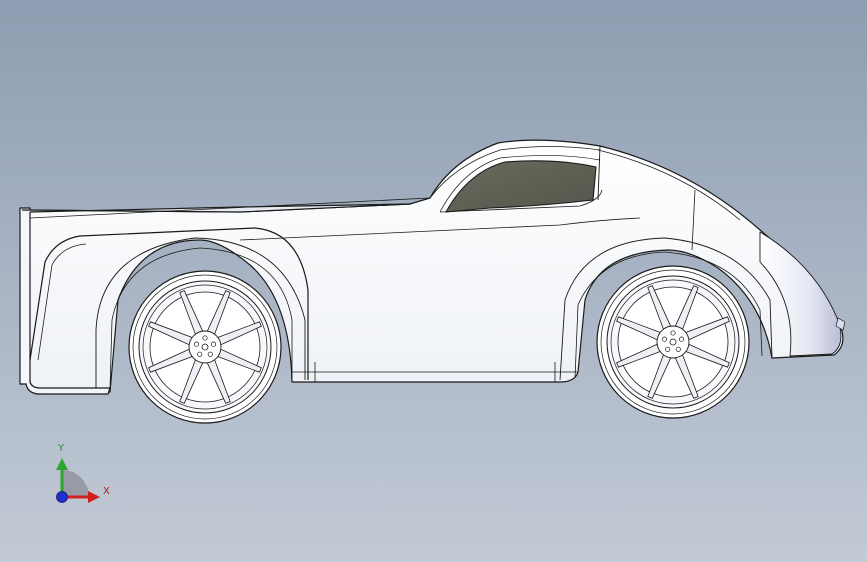 This screenshot has height=562, width=867. Describe the element at coordinates (62, 464) in the screenshot. I see `y-axis-arrowhead` at that location.